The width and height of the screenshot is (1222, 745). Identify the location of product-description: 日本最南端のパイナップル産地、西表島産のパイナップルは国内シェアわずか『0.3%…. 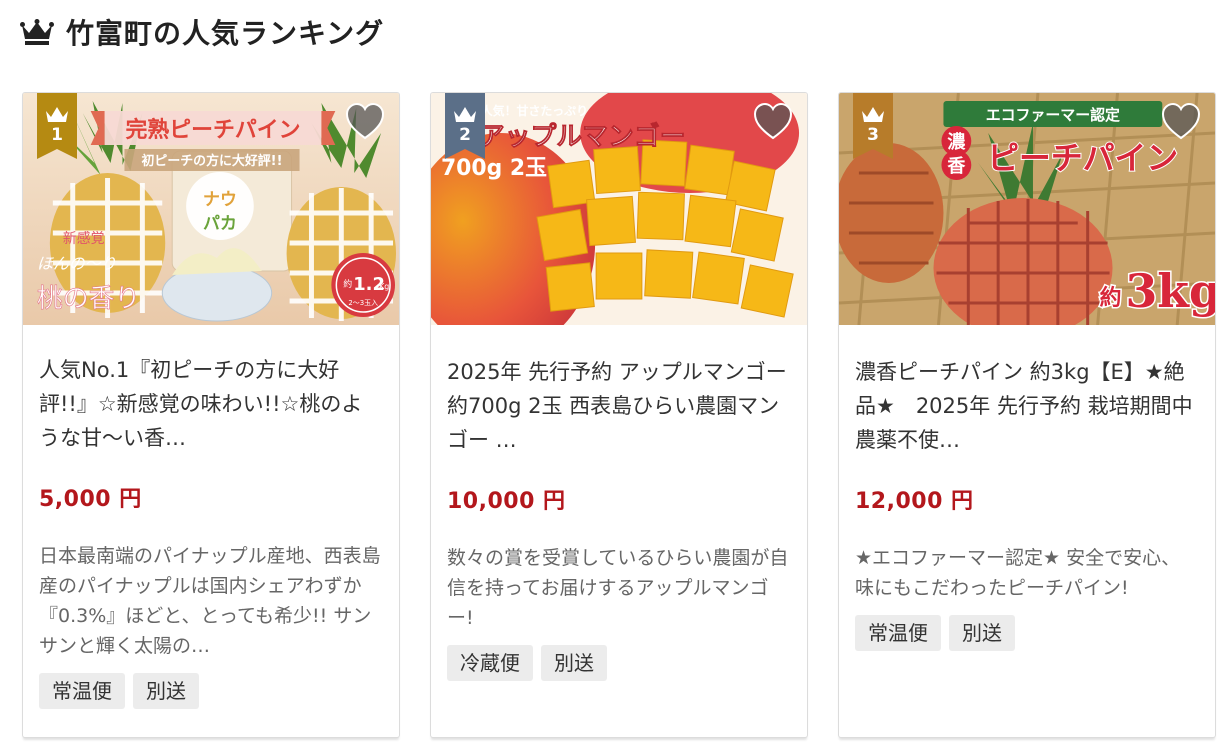
(210, 601).